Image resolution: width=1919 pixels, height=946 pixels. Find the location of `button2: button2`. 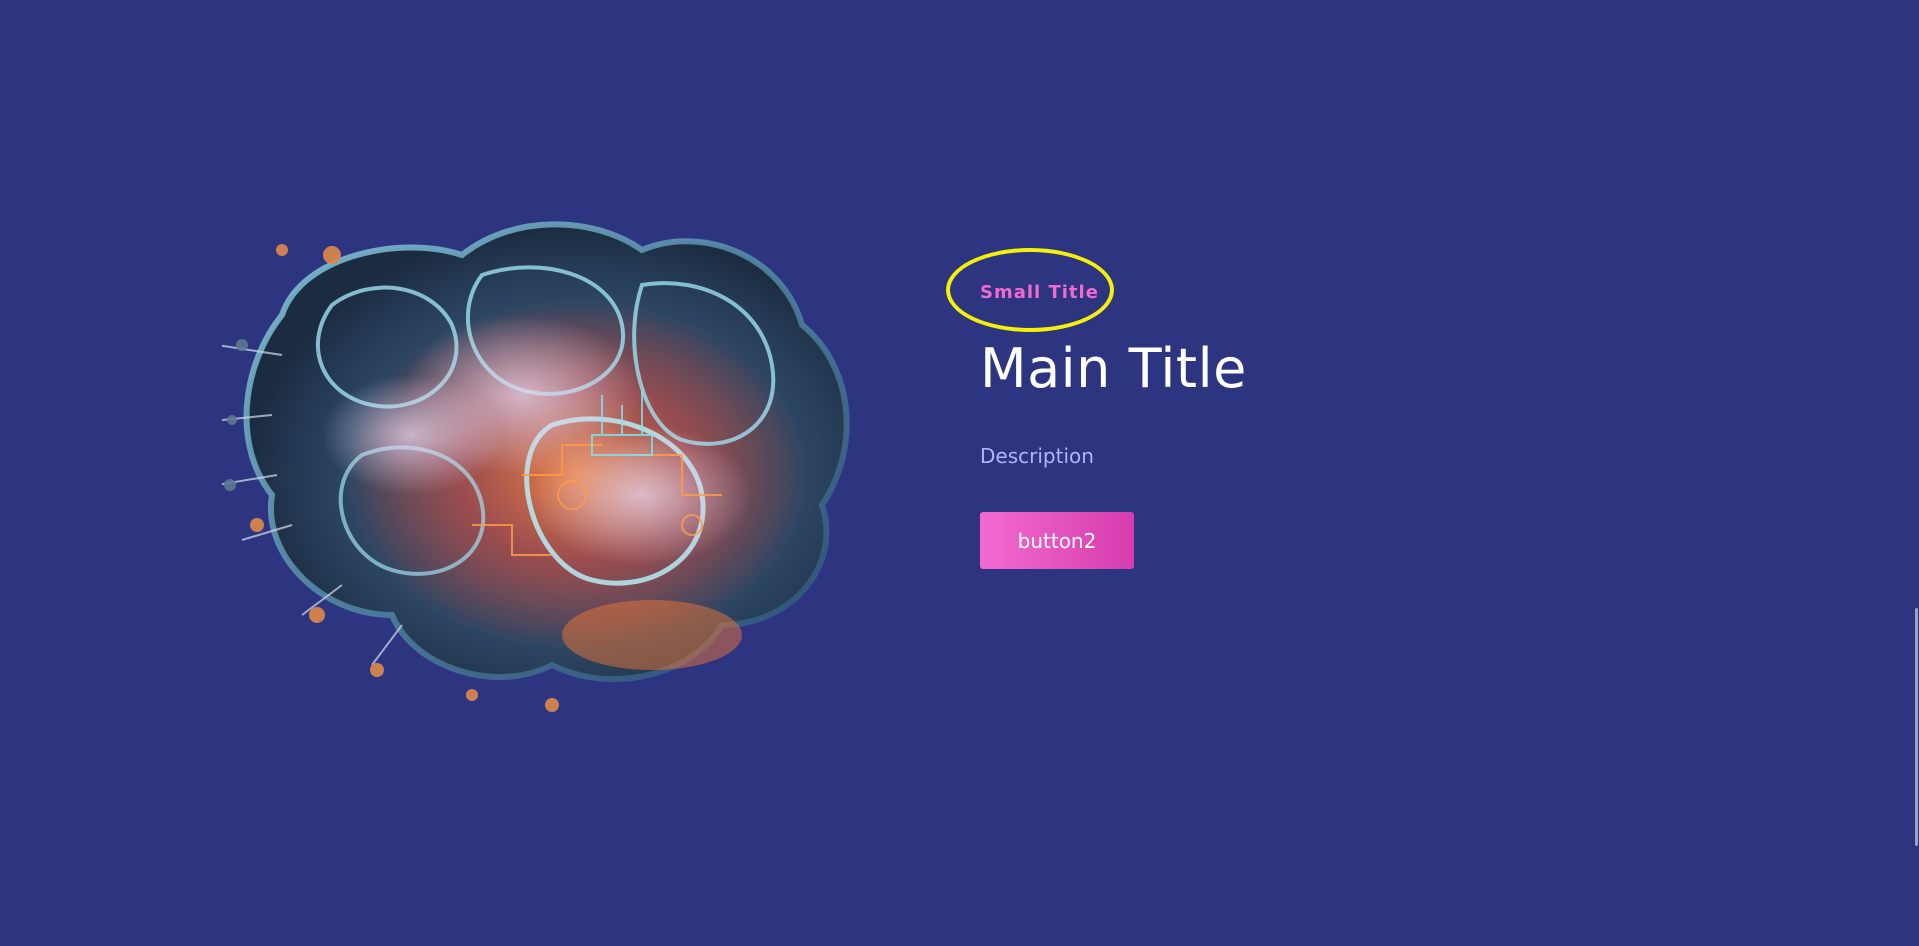

button2: button2 is located at coordinates (1057, 541).